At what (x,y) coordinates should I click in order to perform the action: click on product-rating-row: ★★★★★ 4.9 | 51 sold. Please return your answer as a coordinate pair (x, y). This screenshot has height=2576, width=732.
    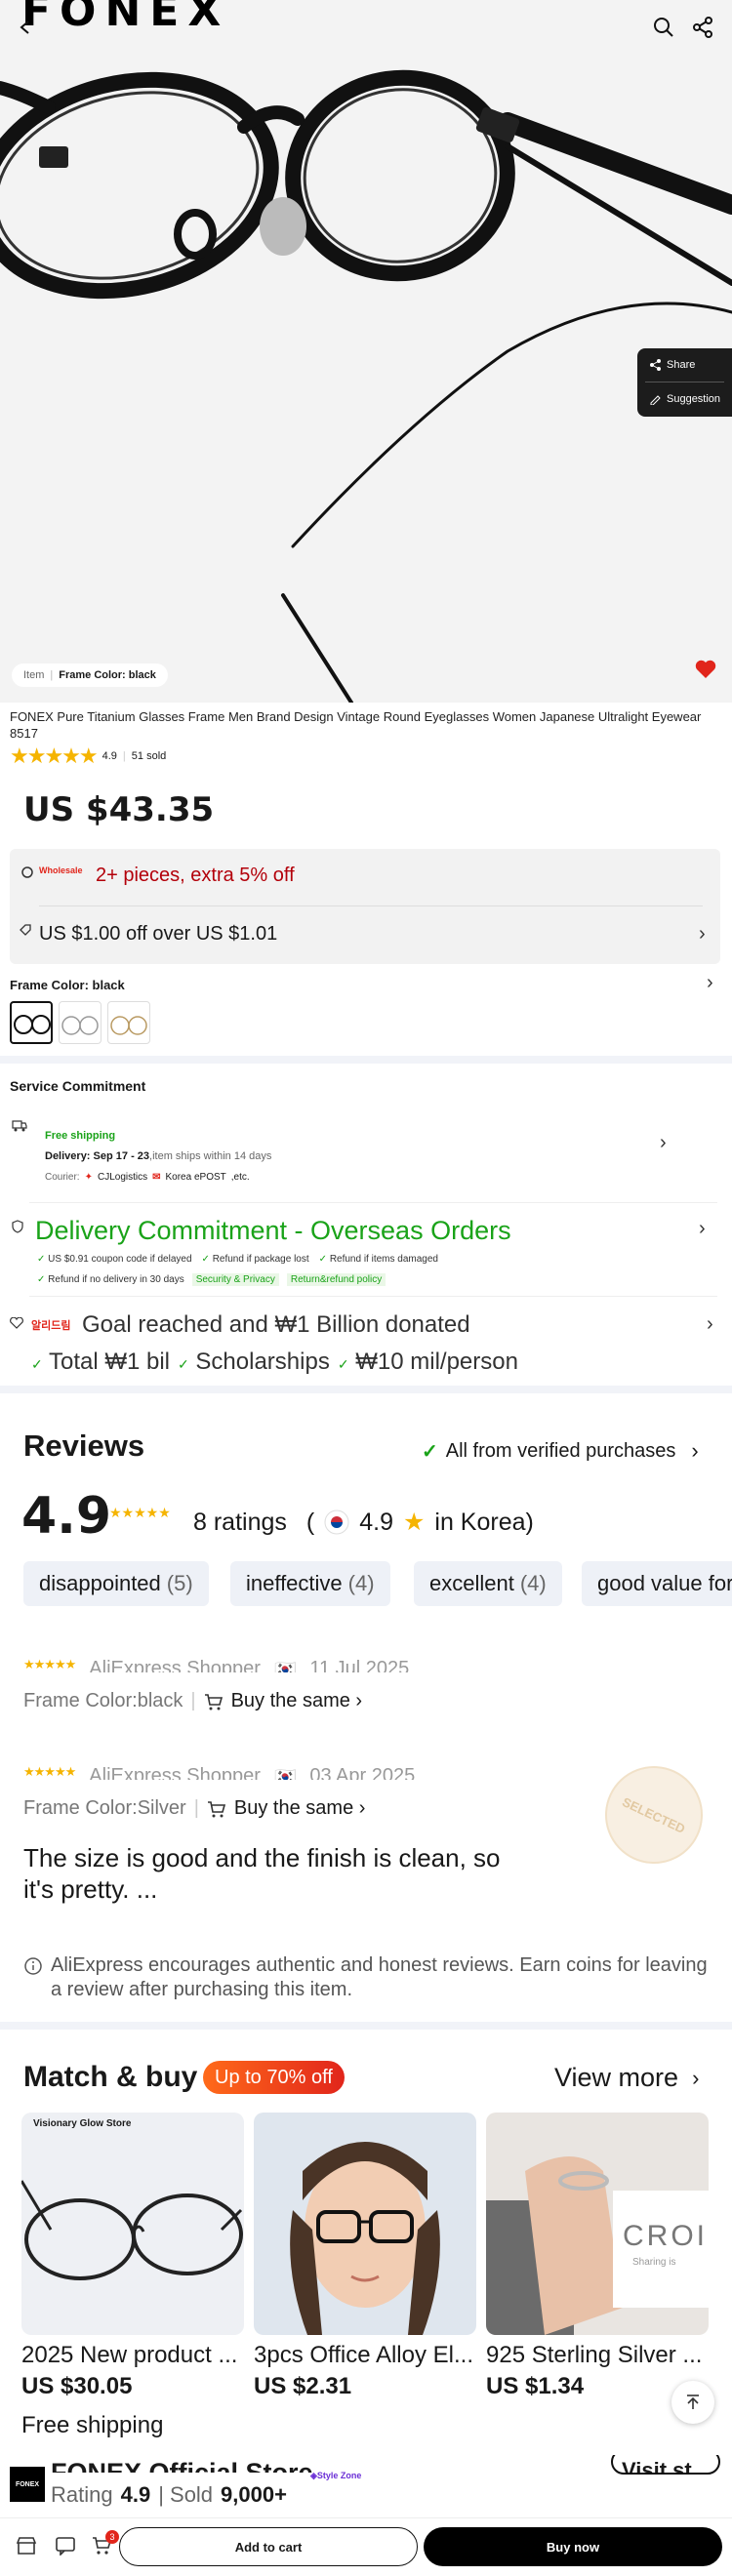
    Looking at the image, I should click on (88, 756).